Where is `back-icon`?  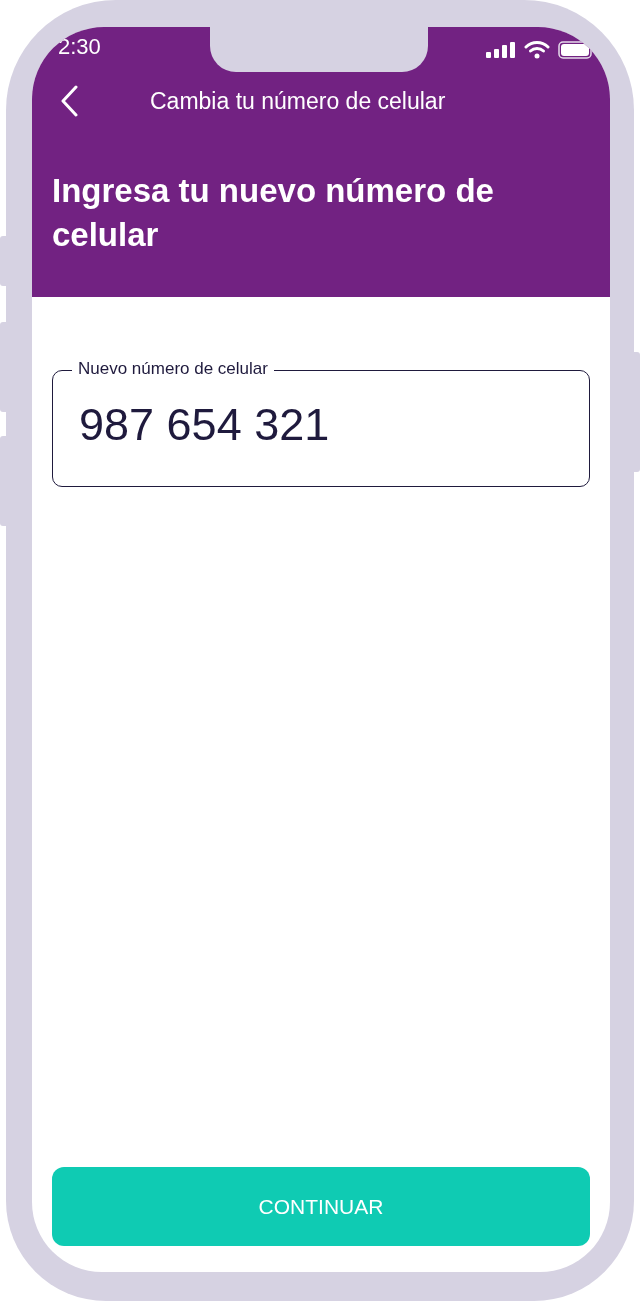 back-icon is located at coordinates (70, 101).